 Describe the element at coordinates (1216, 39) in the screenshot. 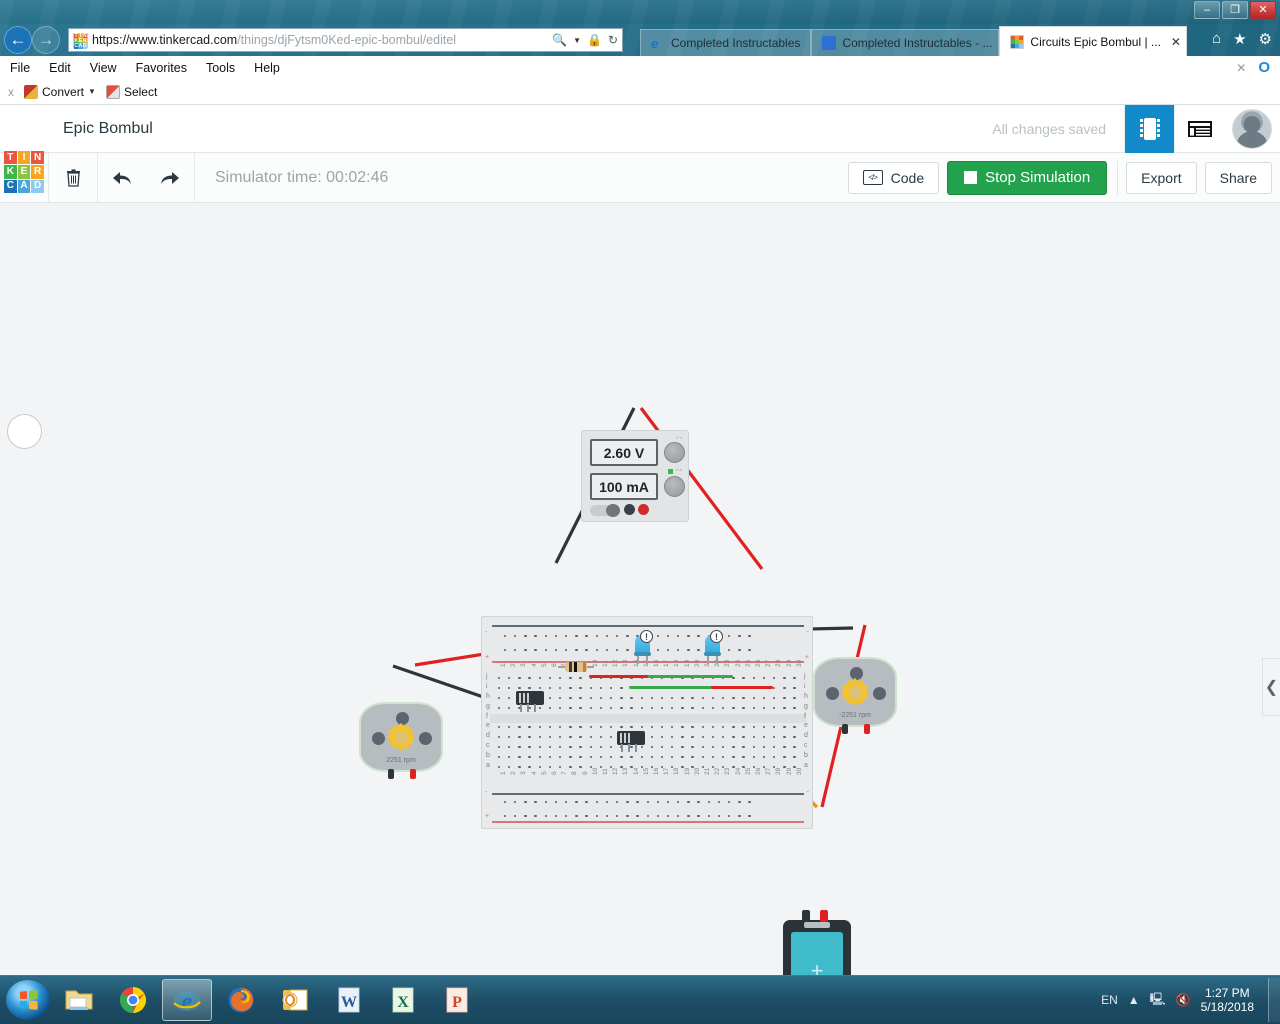

I see `home-icon: ⌂` at that location.